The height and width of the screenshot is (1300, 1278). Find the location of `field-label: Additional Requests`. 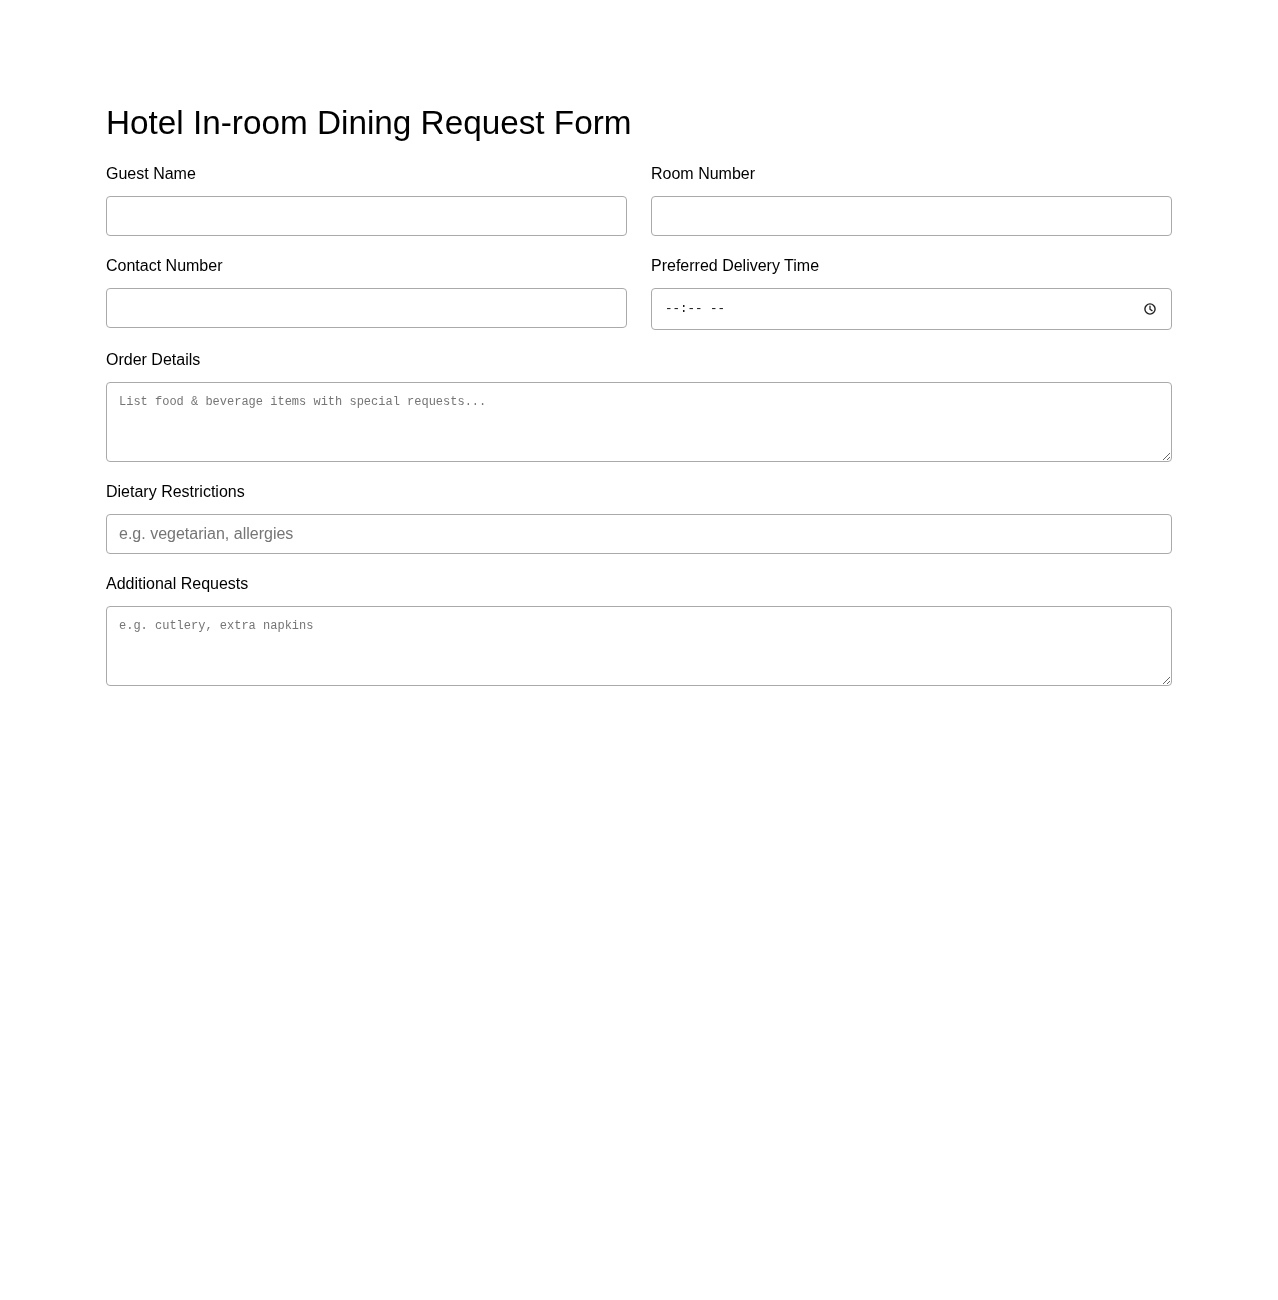

field-label: Additional Requests is located at coordinates (177, 584).